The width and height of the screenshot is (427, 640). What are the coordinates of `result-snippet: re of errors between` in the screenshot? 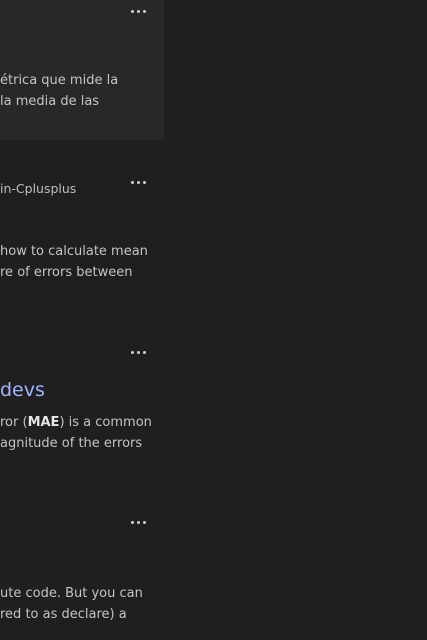 It's located at (66, 272).